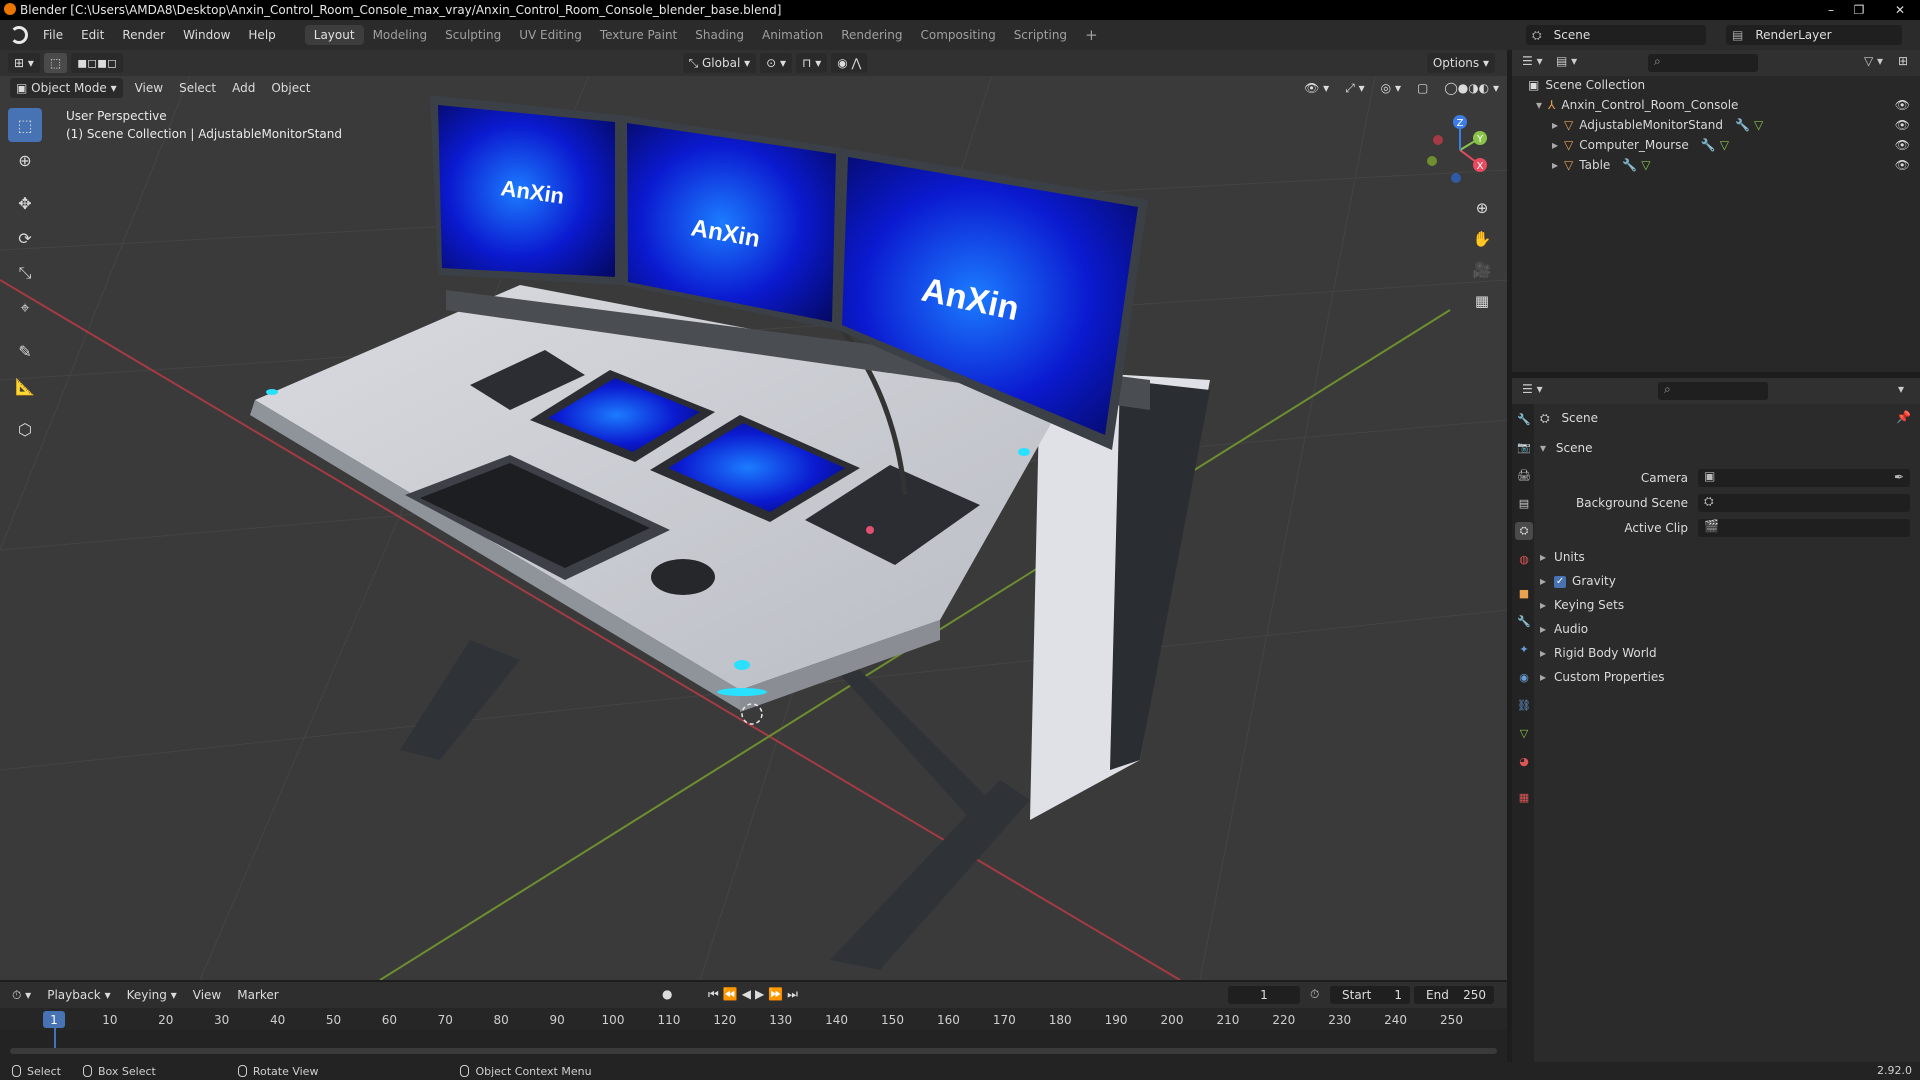  Describe the element at coordinates (25, 308) in the screenshot. I see `transform-tool-icon: ⌖` at that location.